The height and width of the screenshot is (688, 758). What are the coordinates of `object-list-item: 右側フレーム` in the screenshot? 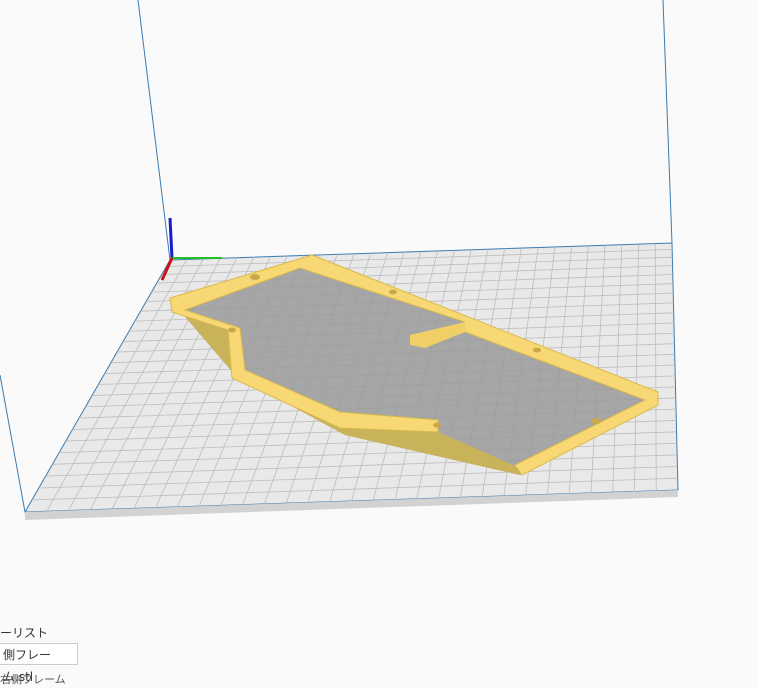 It's located at (33, 679).